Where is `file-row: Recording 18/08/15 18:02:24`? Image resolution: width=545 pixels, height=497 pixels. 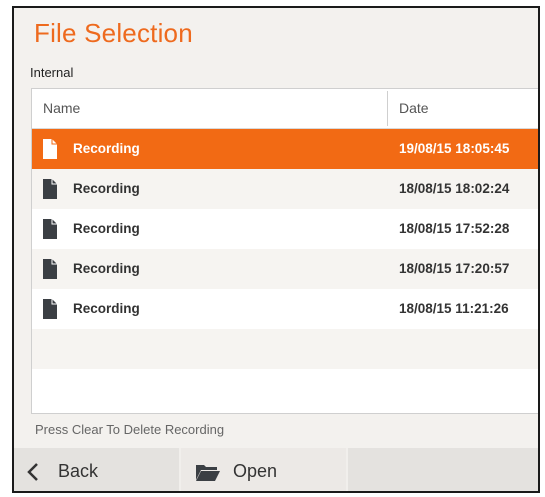
file-row: Recording 18/08/15 18:02:24 is located at coordinates (285, 189).